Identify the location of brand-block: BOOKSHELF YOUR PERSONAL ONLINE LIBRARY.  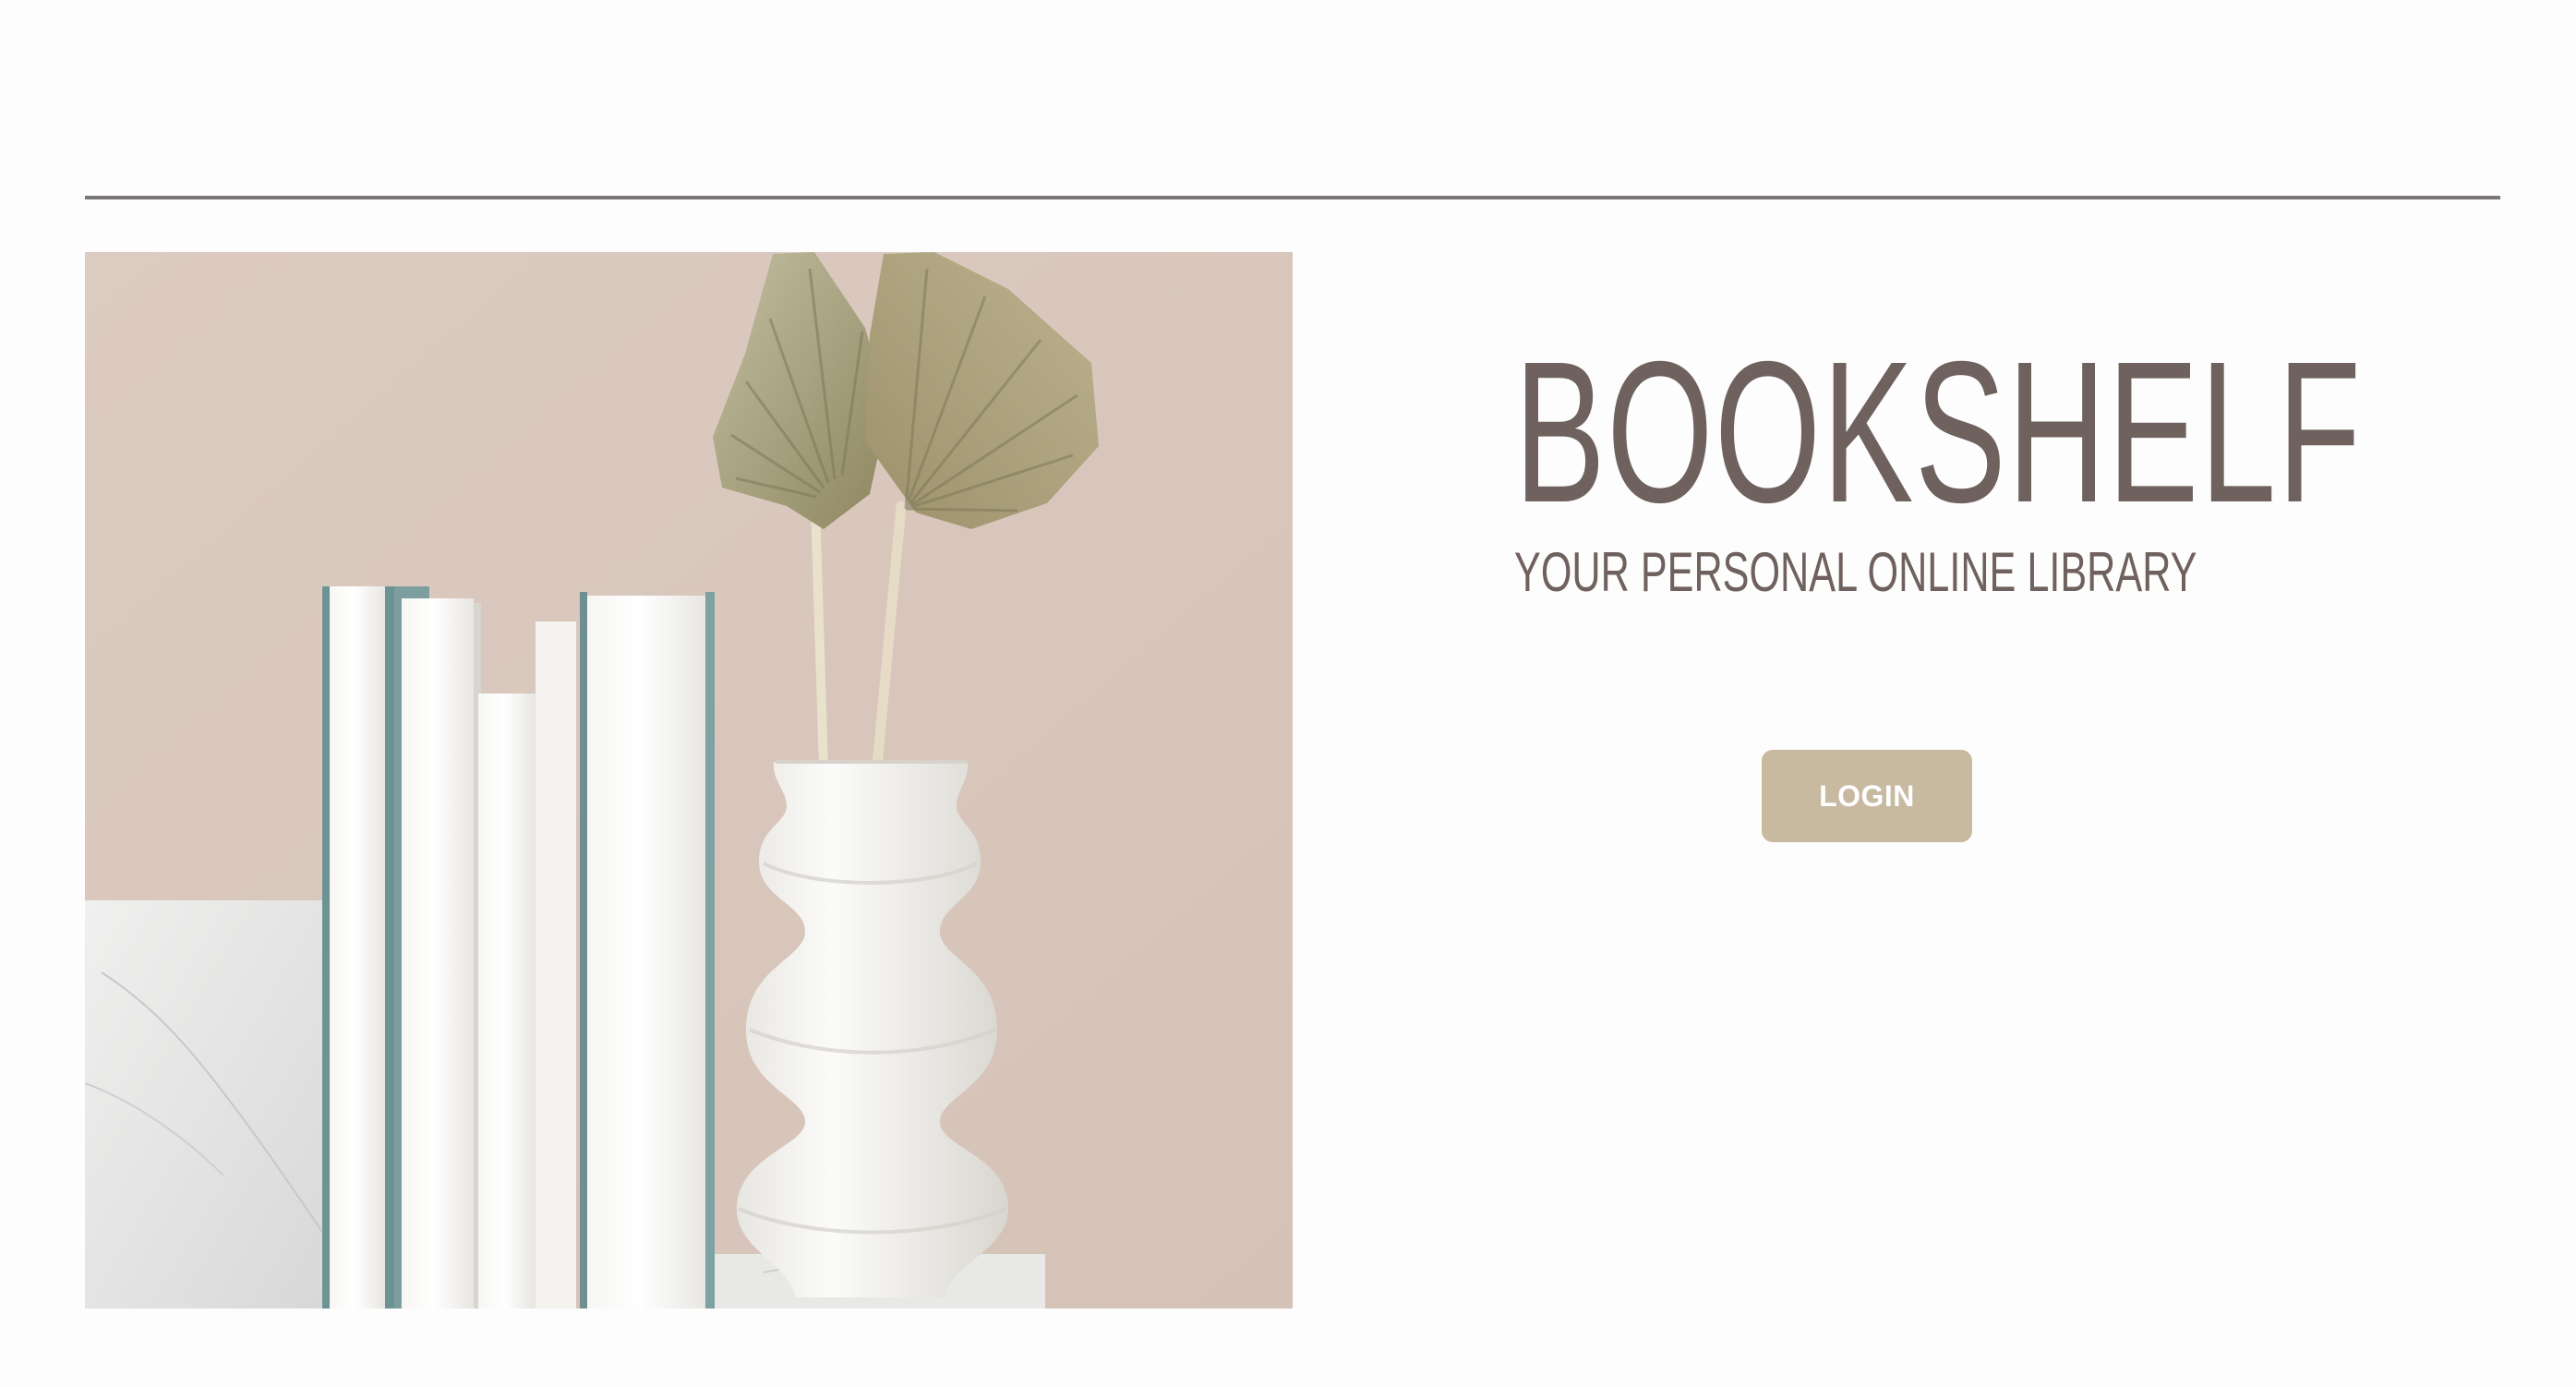
(1976, 466).